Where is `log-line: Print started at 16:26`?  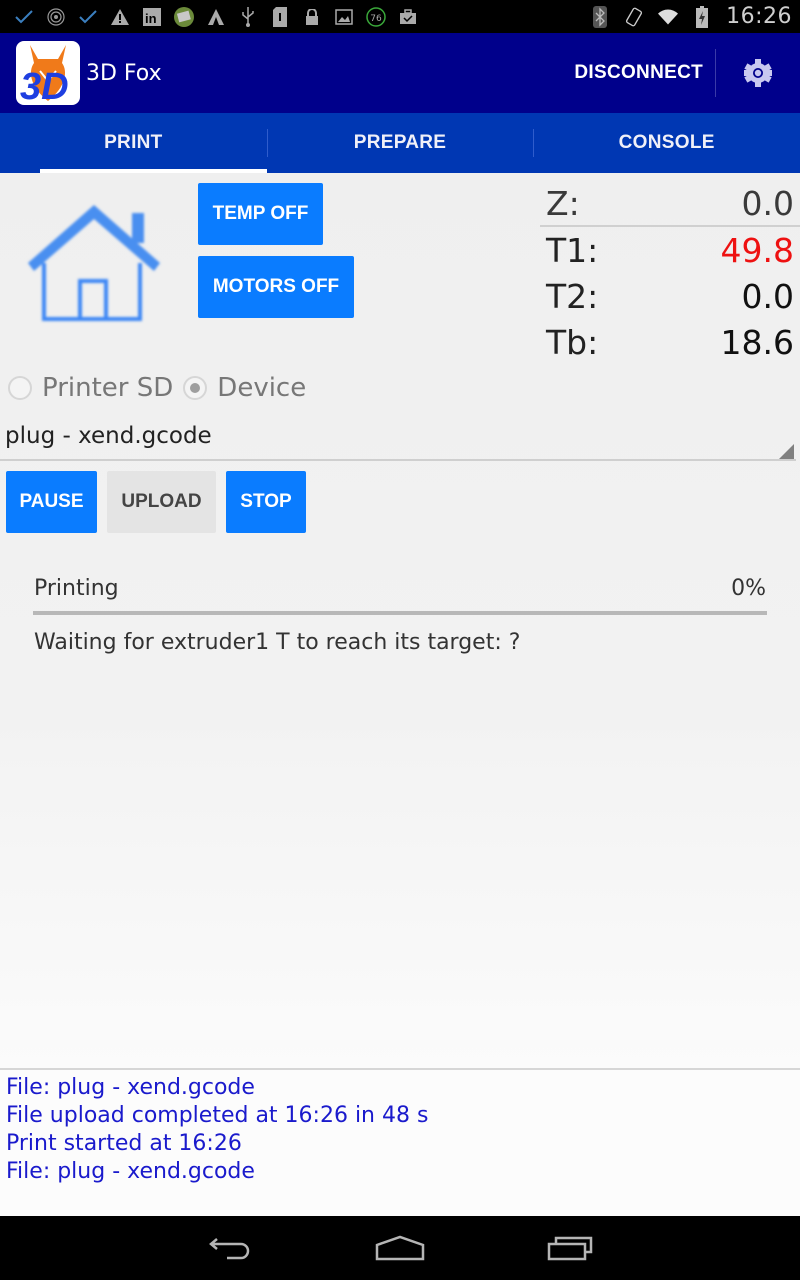
log-line: Print started at 16:26 is located at coordinates (124, 1143).